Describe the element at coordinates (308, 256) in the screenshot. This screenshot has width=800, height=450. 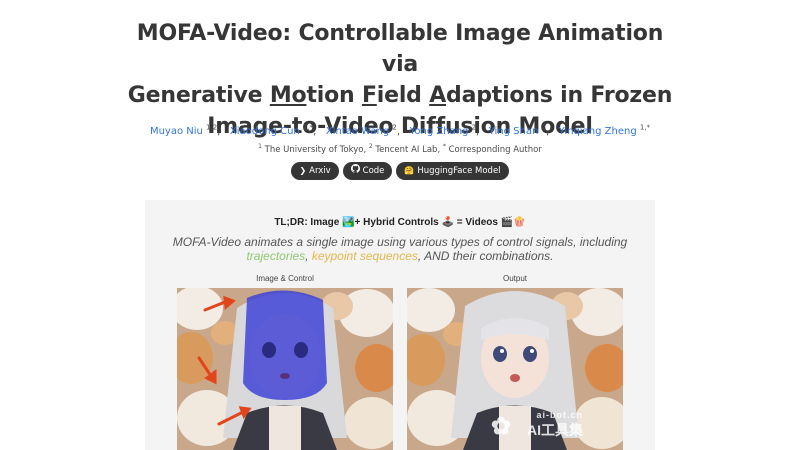
I see `desc-text: ,` at that location.